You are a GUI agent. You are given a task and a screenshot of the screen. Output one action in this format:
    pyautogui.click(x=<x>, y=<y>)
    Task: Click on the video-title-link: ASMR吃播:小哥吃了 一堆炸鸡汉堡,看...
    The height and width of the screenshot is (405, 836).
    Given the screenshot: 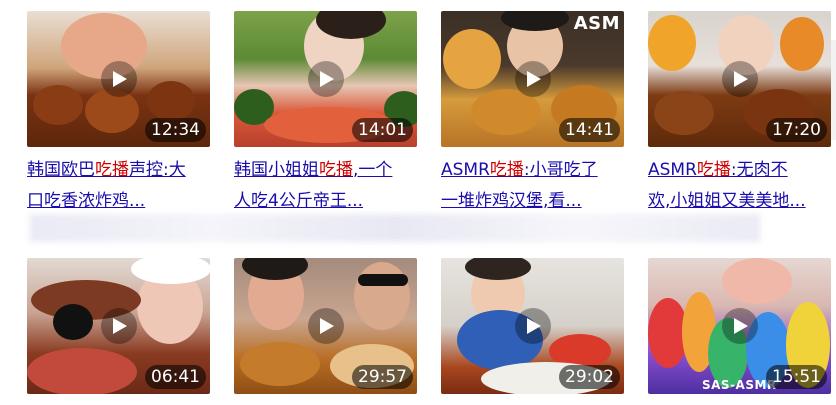 What is the action you would take?
    pyautogui.click(x=533, y=186)
    